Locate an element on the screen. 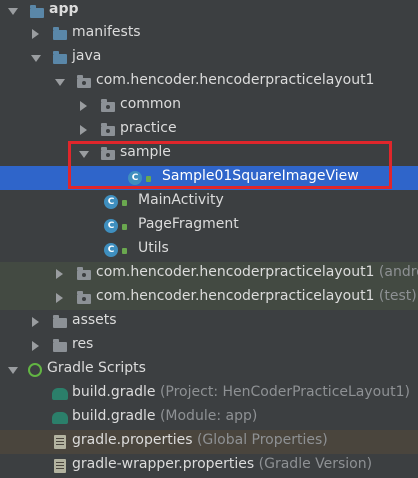  tree-item-label: Sample01SquareImageView is located at coordinates (260, 176).